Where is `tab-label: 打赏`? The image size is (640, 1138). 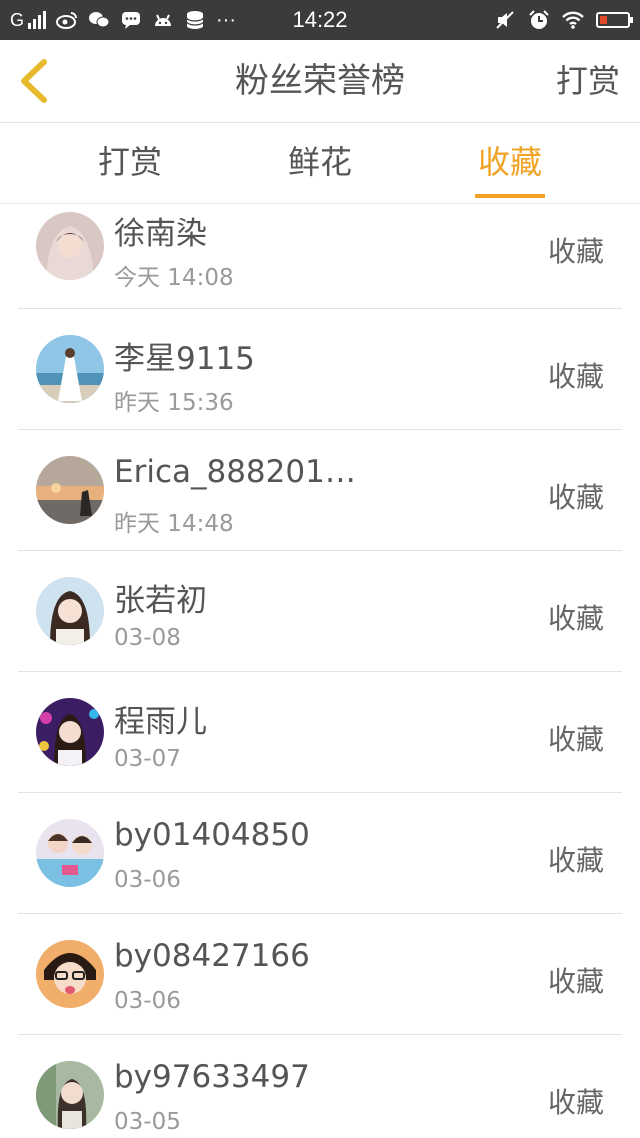 tab-label: 打赏 is located at coordinates (129, 162).